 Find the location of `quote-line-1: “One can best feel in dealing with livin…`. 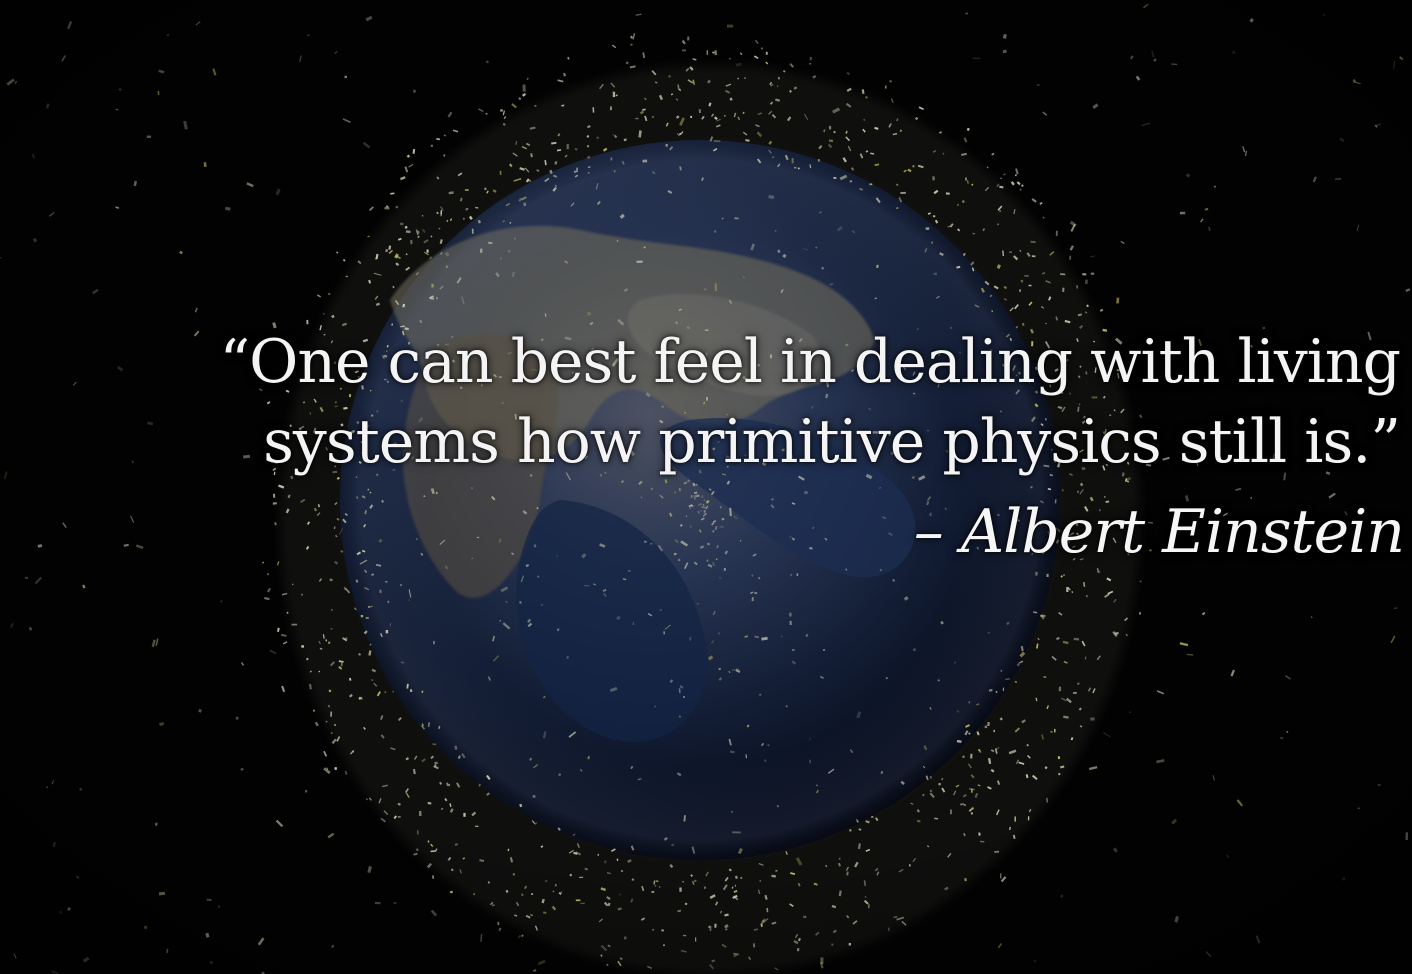

quote-line-1: “One can best feel in dealing with livin… is located at coordinates (810, 362).